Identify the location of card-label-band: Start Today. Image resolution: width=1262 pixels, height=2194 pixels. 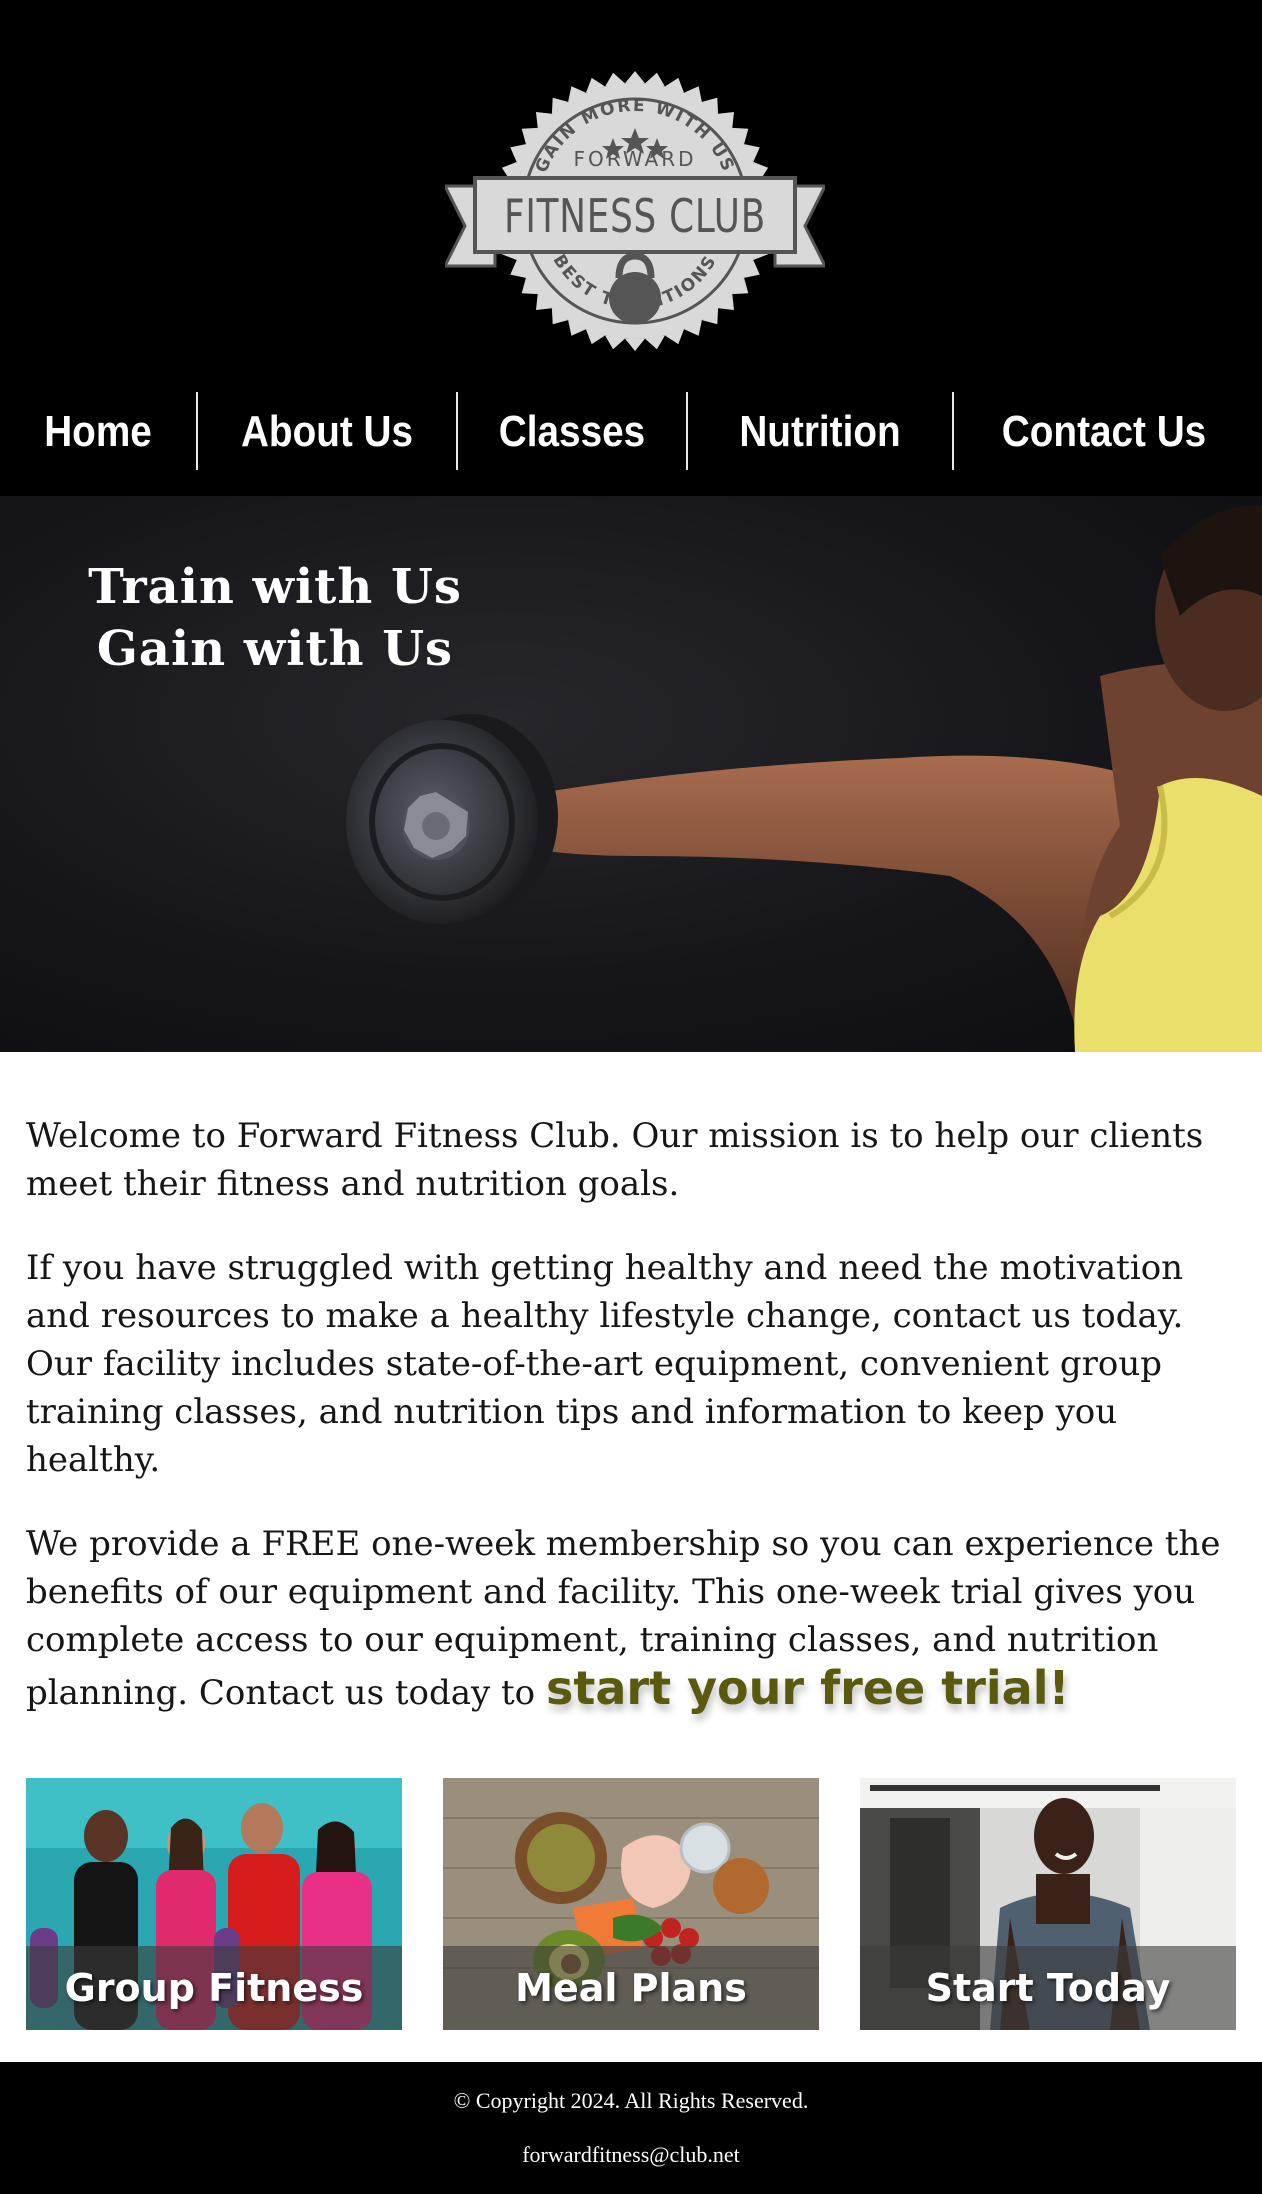
(1048, 1988).